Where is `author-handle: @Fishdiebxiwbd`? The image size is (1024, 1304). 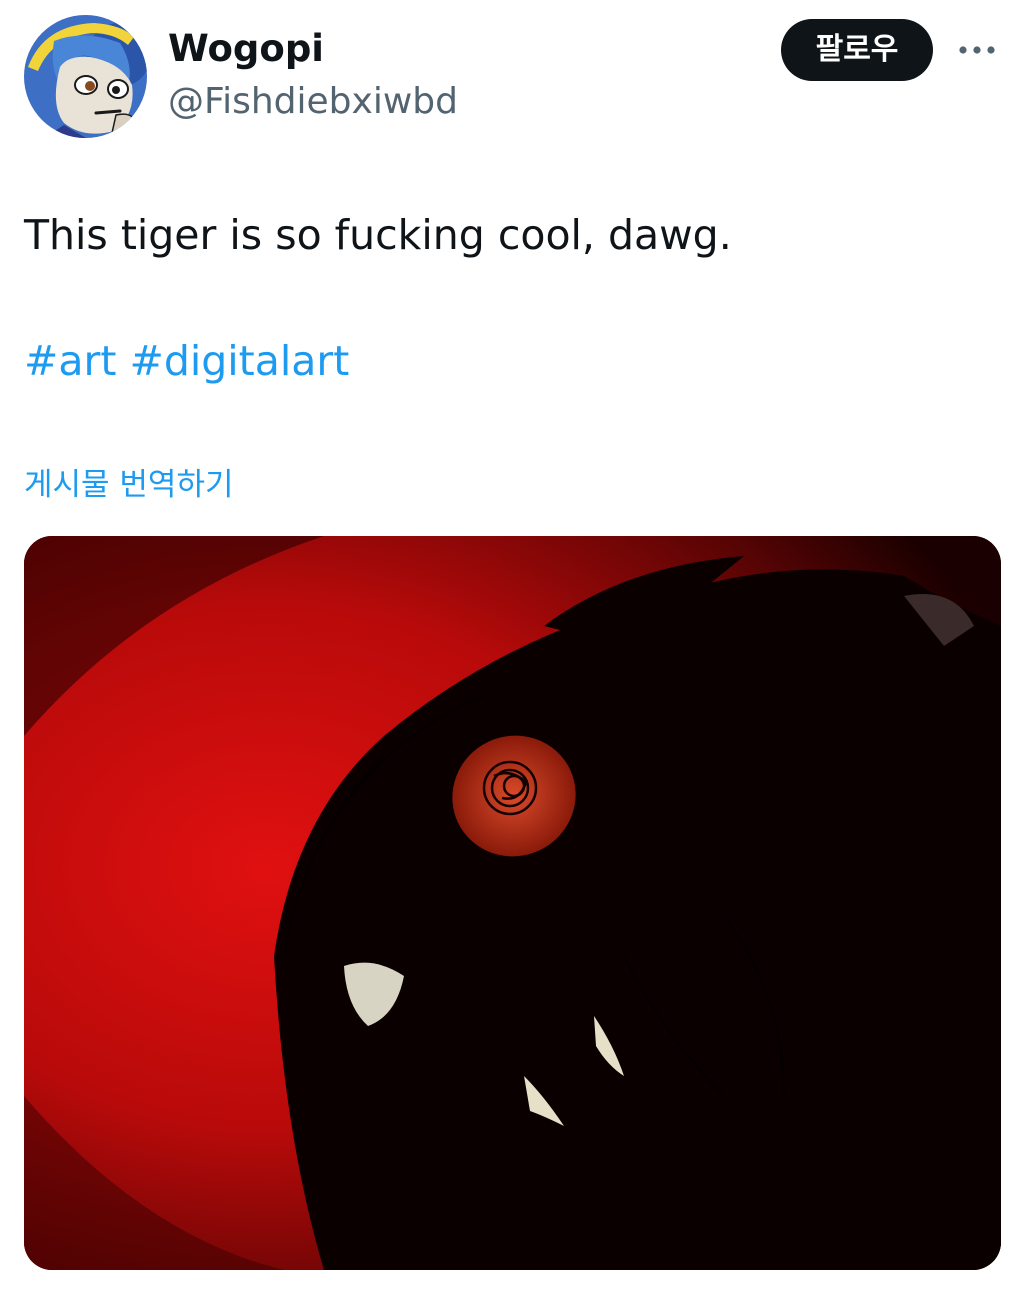 author-handle: @Fishdiebxiwbd is located at coordinates (313, 102).